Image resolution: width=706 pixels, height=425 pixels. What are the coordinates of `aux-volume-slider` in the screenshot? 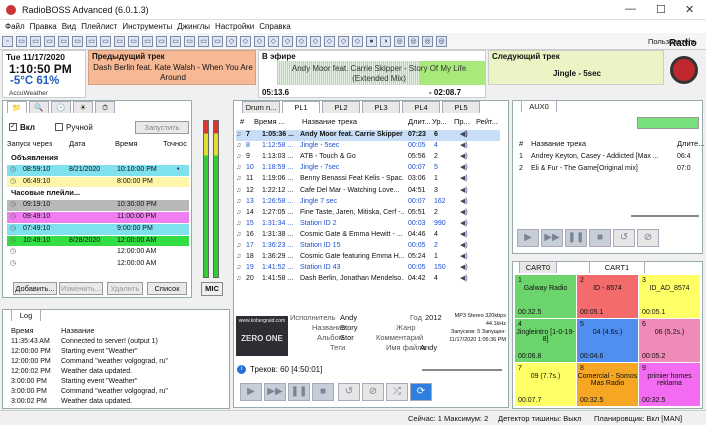 It's located at (665, 216).